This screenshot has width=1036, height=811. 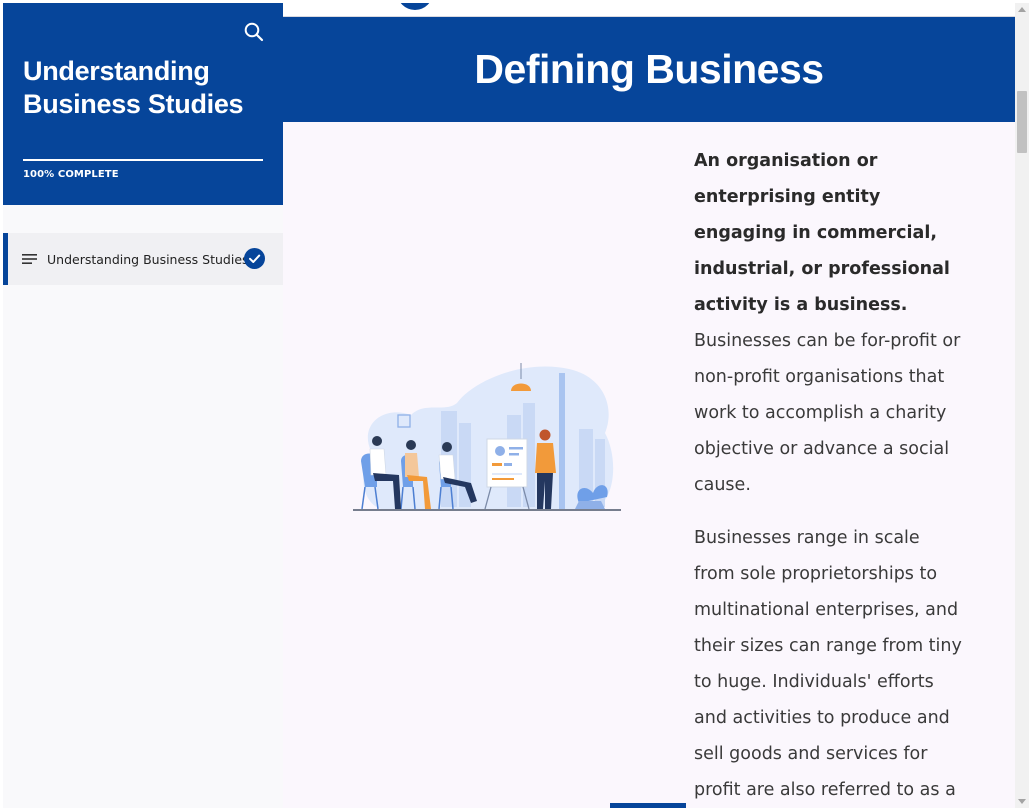 I want to click on lesson-item-label: Understanding Business Studies, so click(x=148, y=259).